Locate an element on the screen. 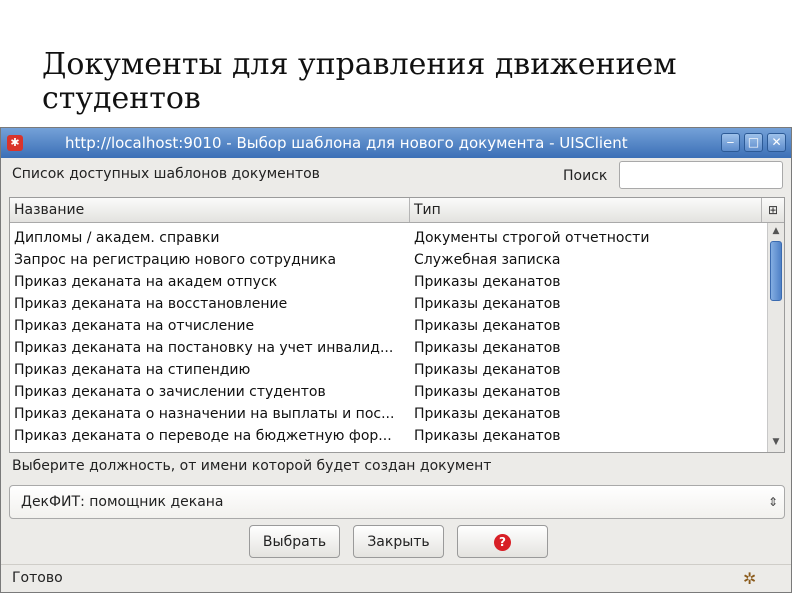 This screenshot has width=794, height=595. position-select: ДекФИТ: помощник декана ⇕ is located at coordinates (397, 502).